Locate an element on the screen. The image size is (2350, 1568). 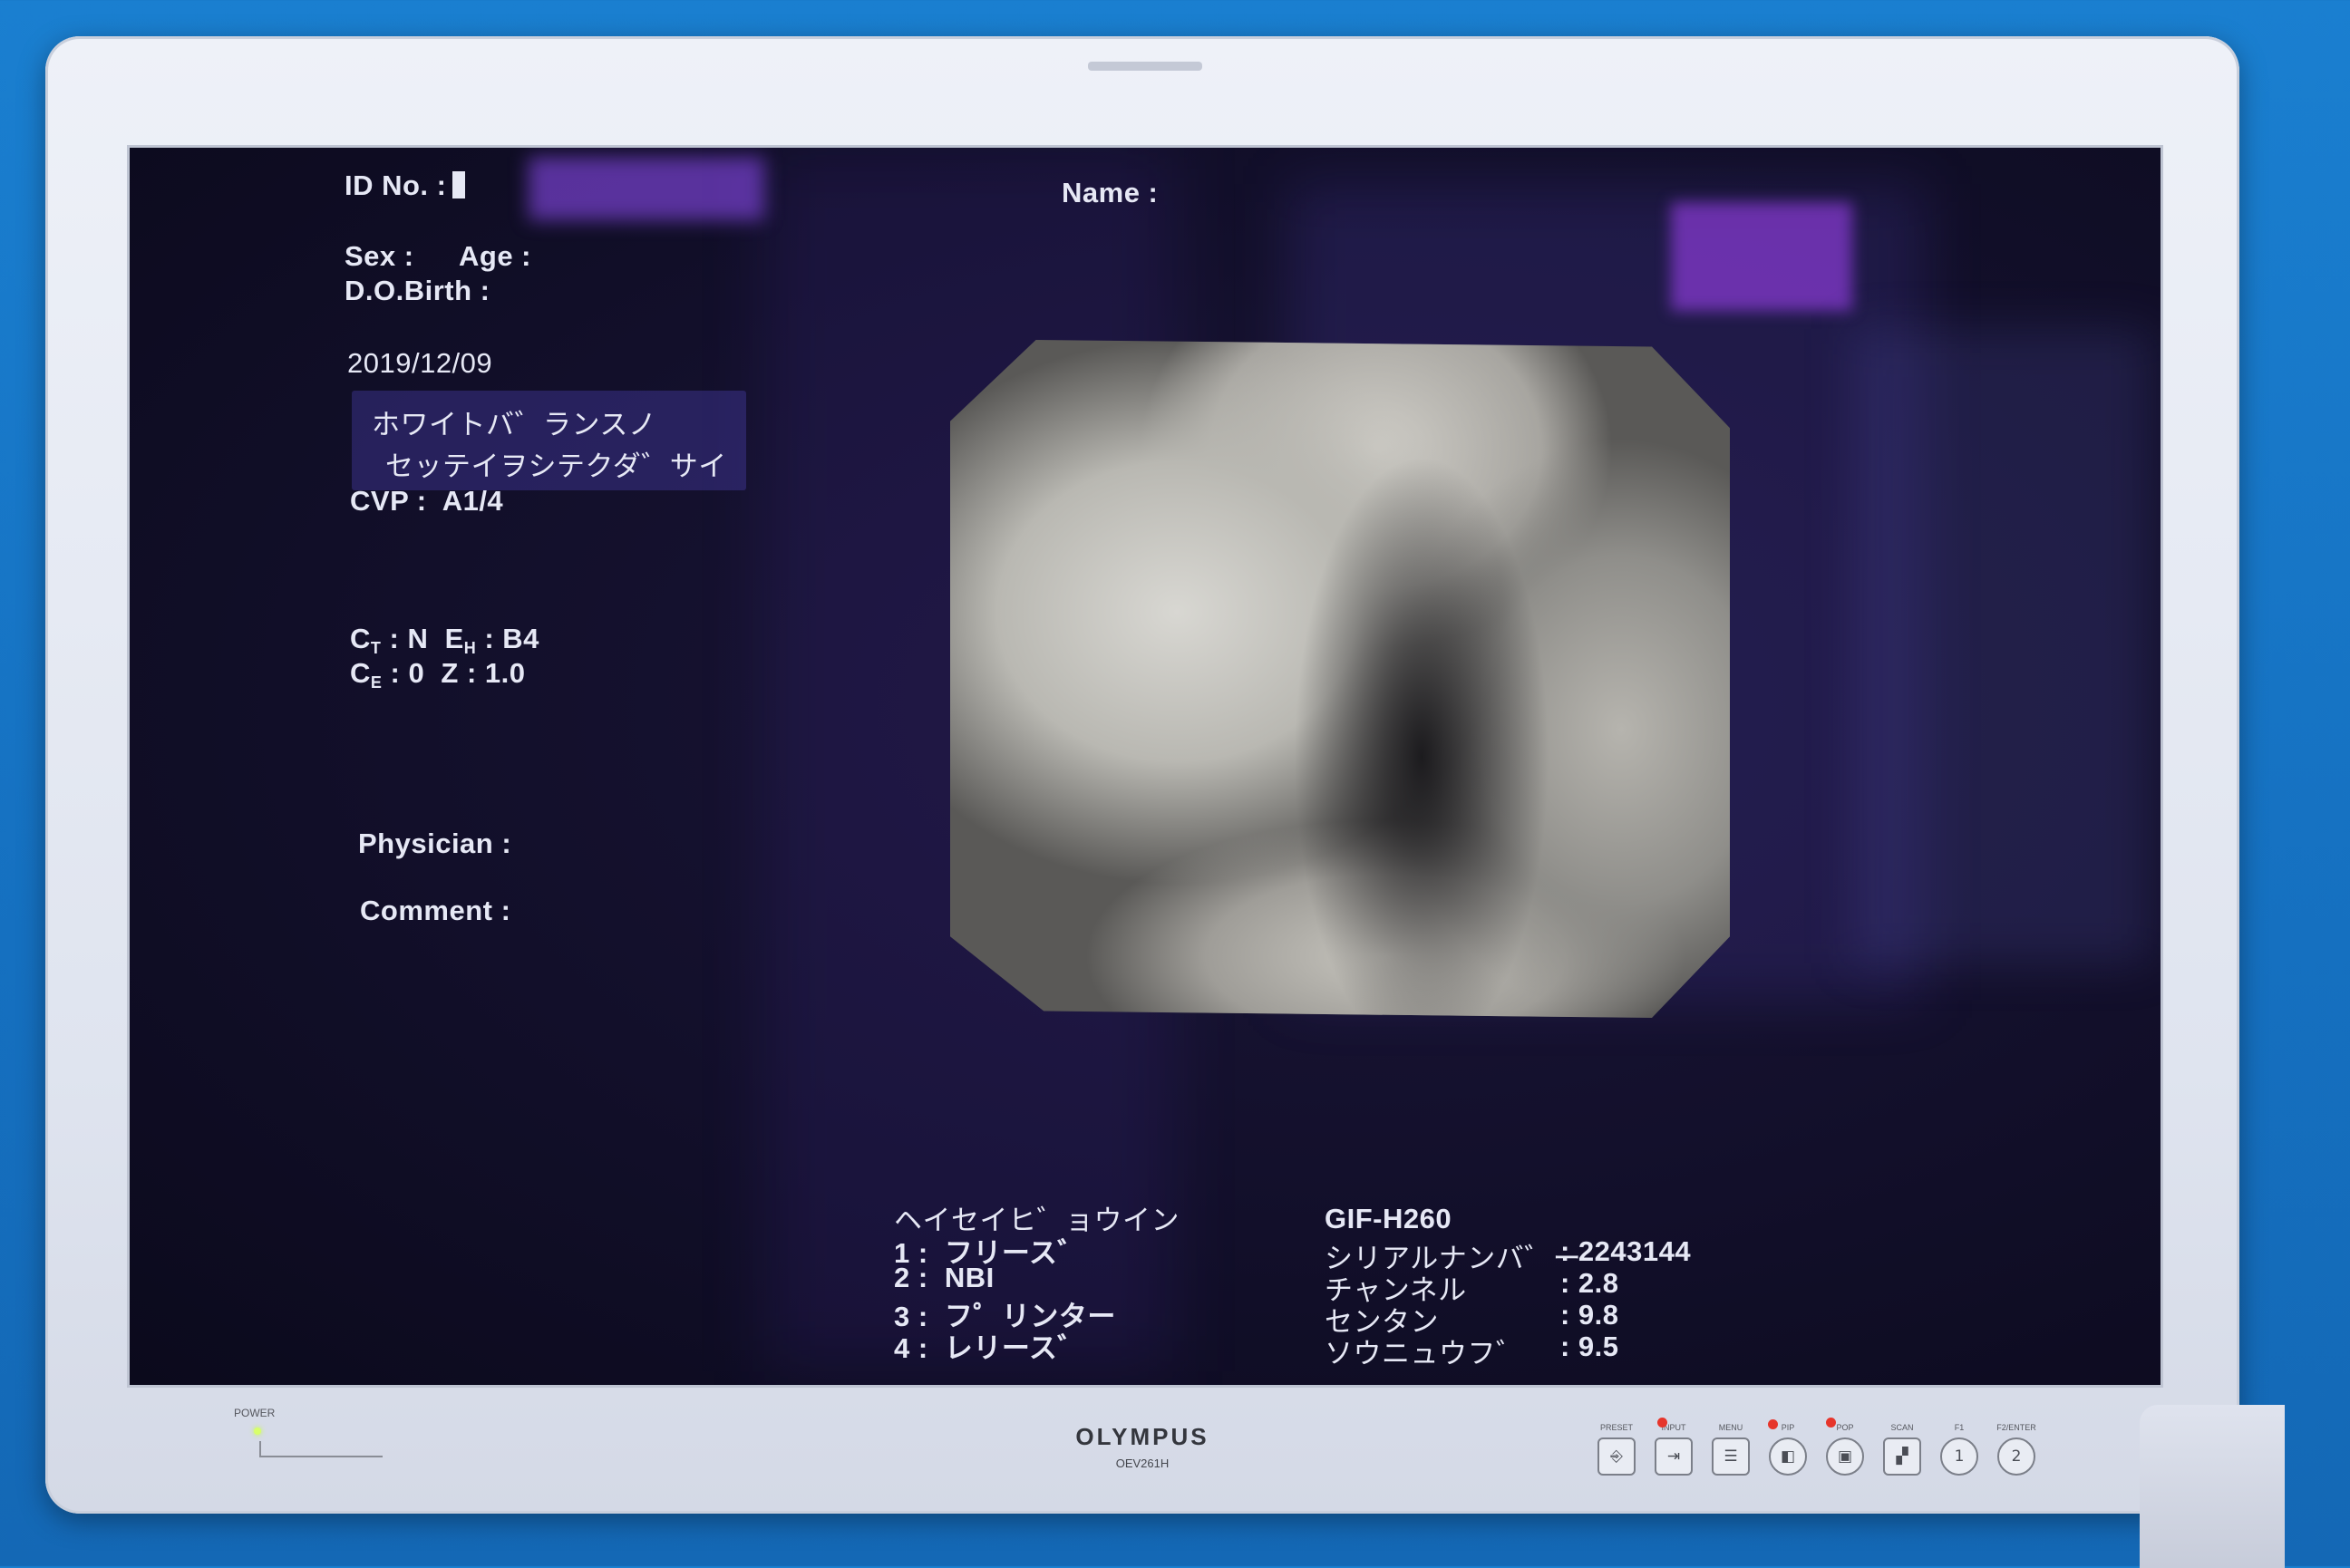
name-label: Name : is located at coordinates (1111, 192).